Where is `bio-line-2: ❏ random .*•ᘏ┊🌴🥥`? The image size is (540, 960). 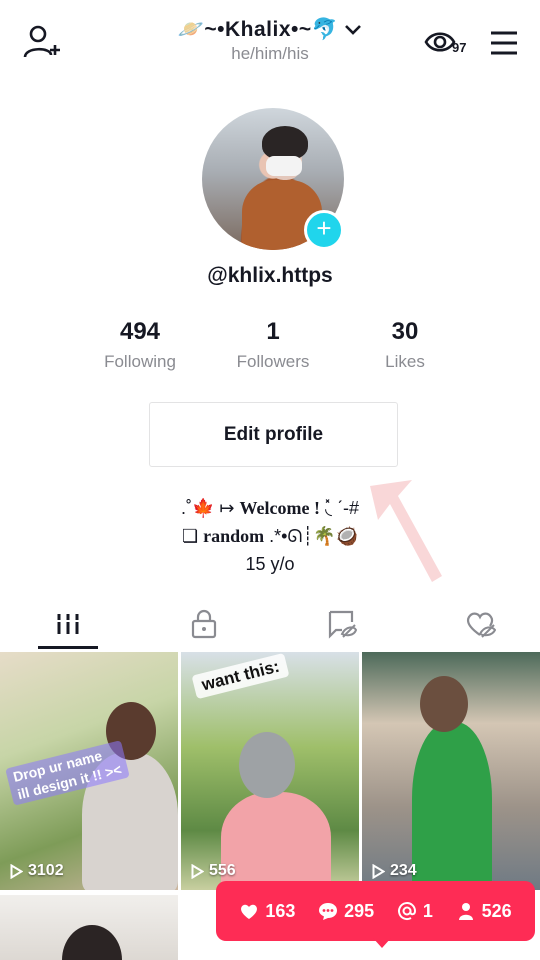 bio-line-2: ❏ random .*•ᘏ┊🌴🥥 is located at coordinates (270, 536).